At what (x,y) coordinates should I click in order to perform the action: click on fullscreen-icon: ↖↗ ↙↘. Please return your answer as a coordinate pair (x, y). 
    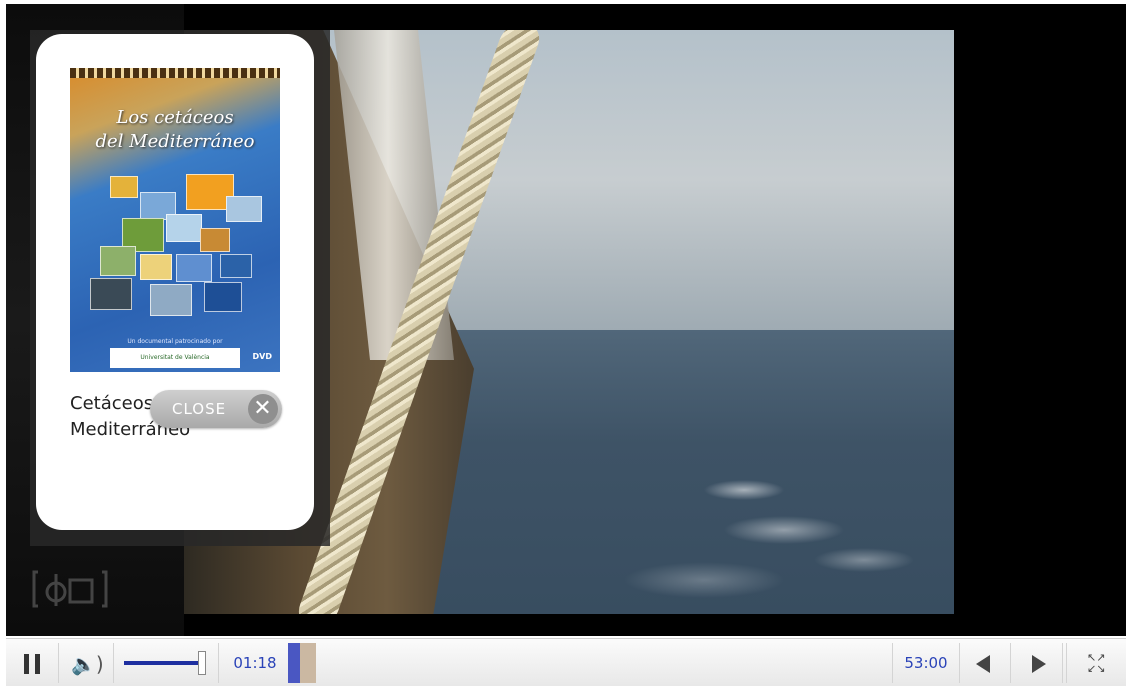
    Looking at the image, I should click on (1096, 663).